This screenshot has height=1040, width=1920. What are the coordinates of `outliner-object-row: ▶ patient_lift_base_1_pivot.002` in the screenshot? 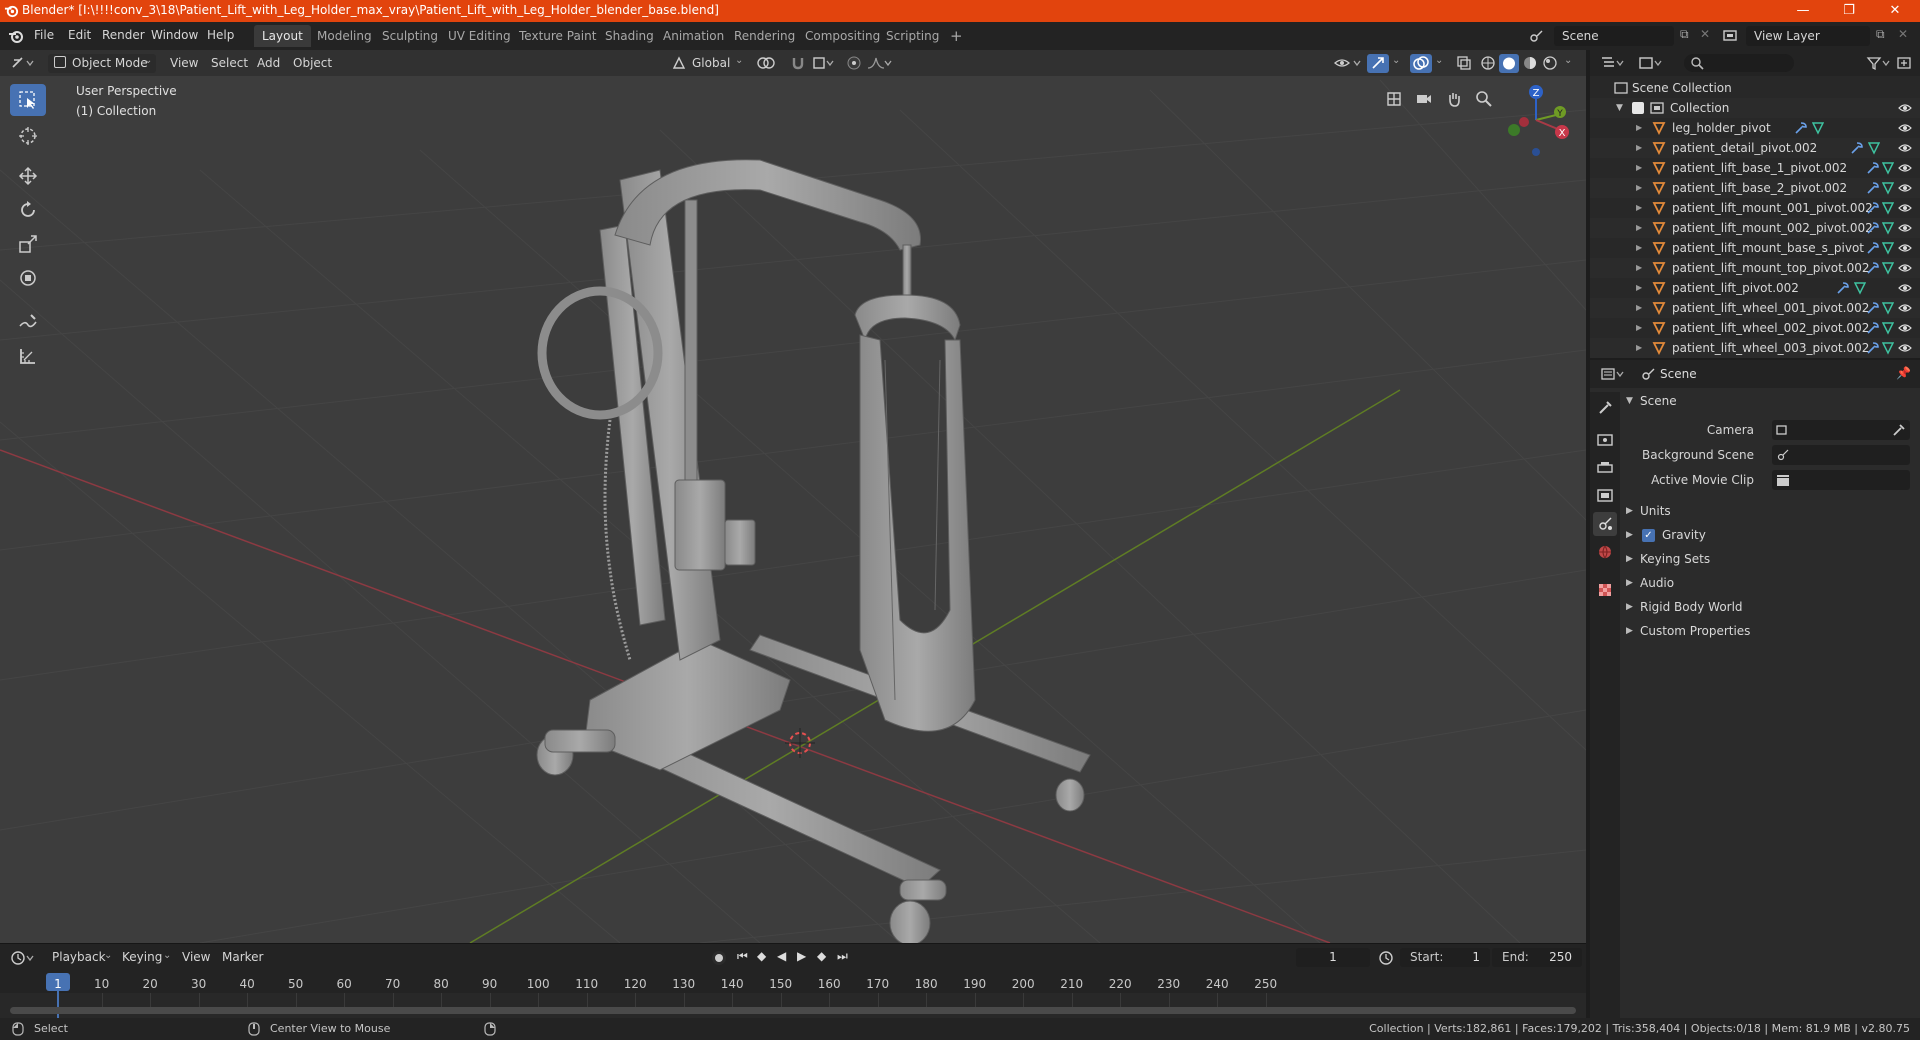 It's located at (1755, 168).